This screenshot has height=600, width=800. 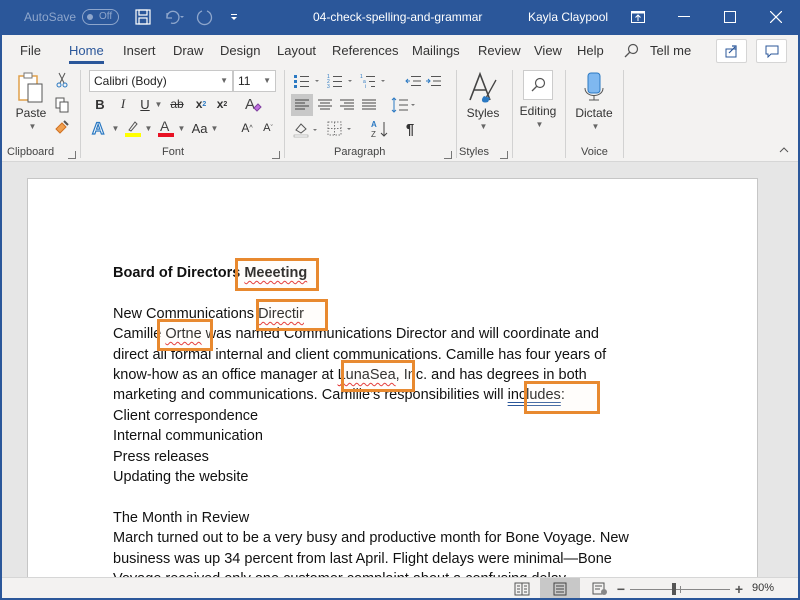 What do you see at coordinates (674, 589) in the screenshot?
I see `zoom-slider-thumb` at bounding box center [674, 589].